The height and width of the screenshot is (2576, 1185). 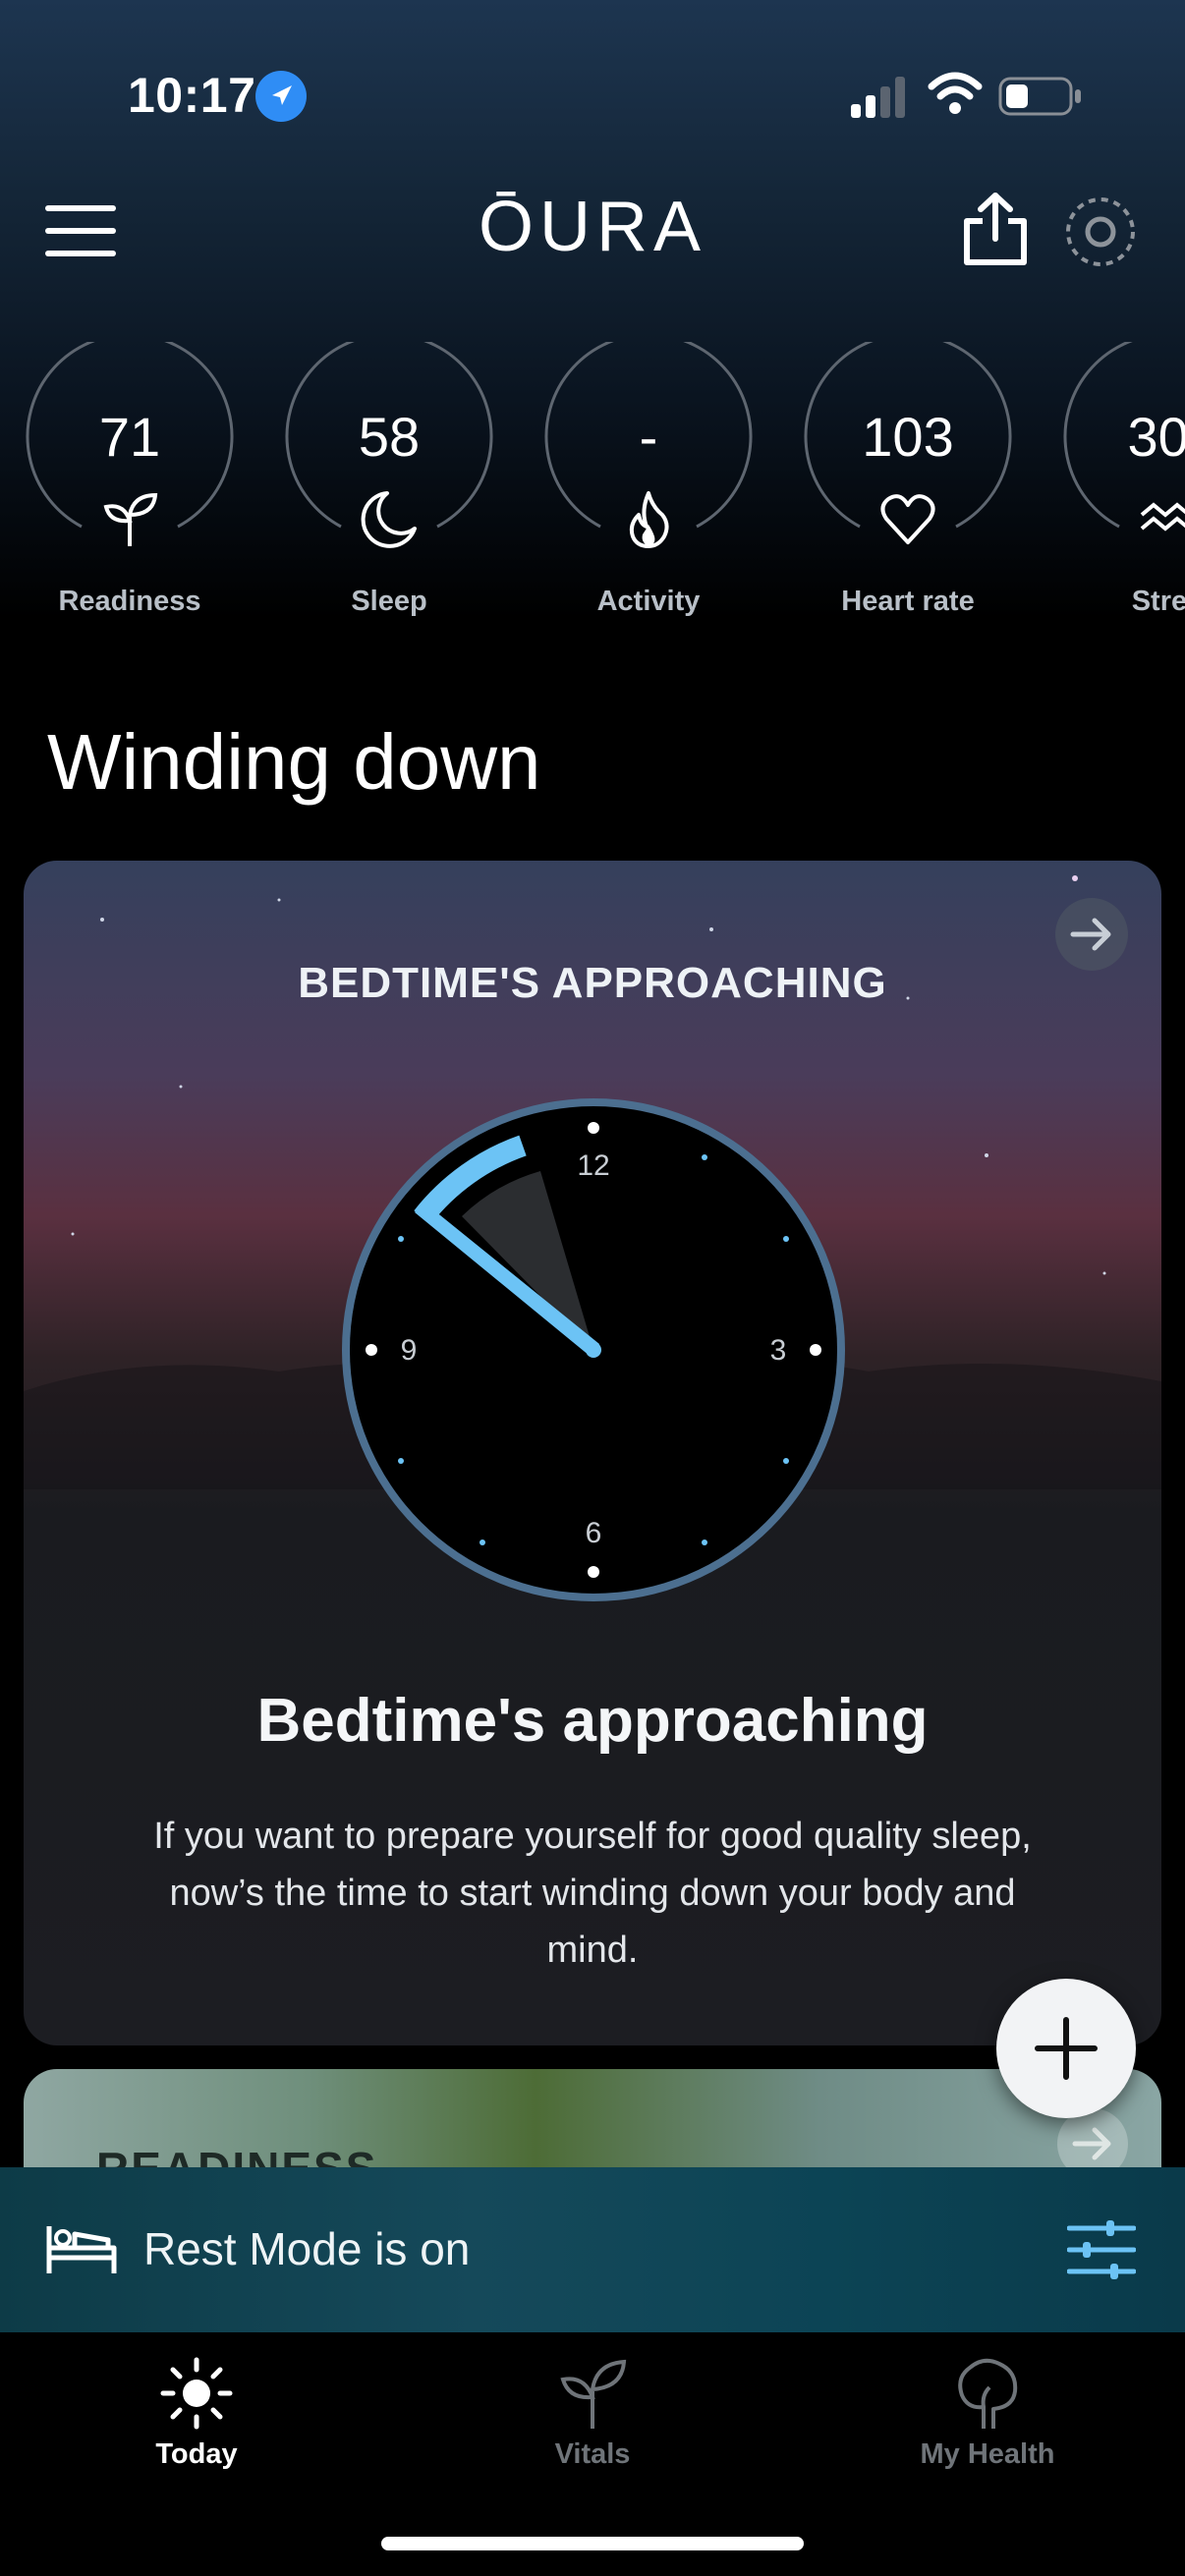 I want to click on tab-my-health: My Health, so click(x=988, y=2420).